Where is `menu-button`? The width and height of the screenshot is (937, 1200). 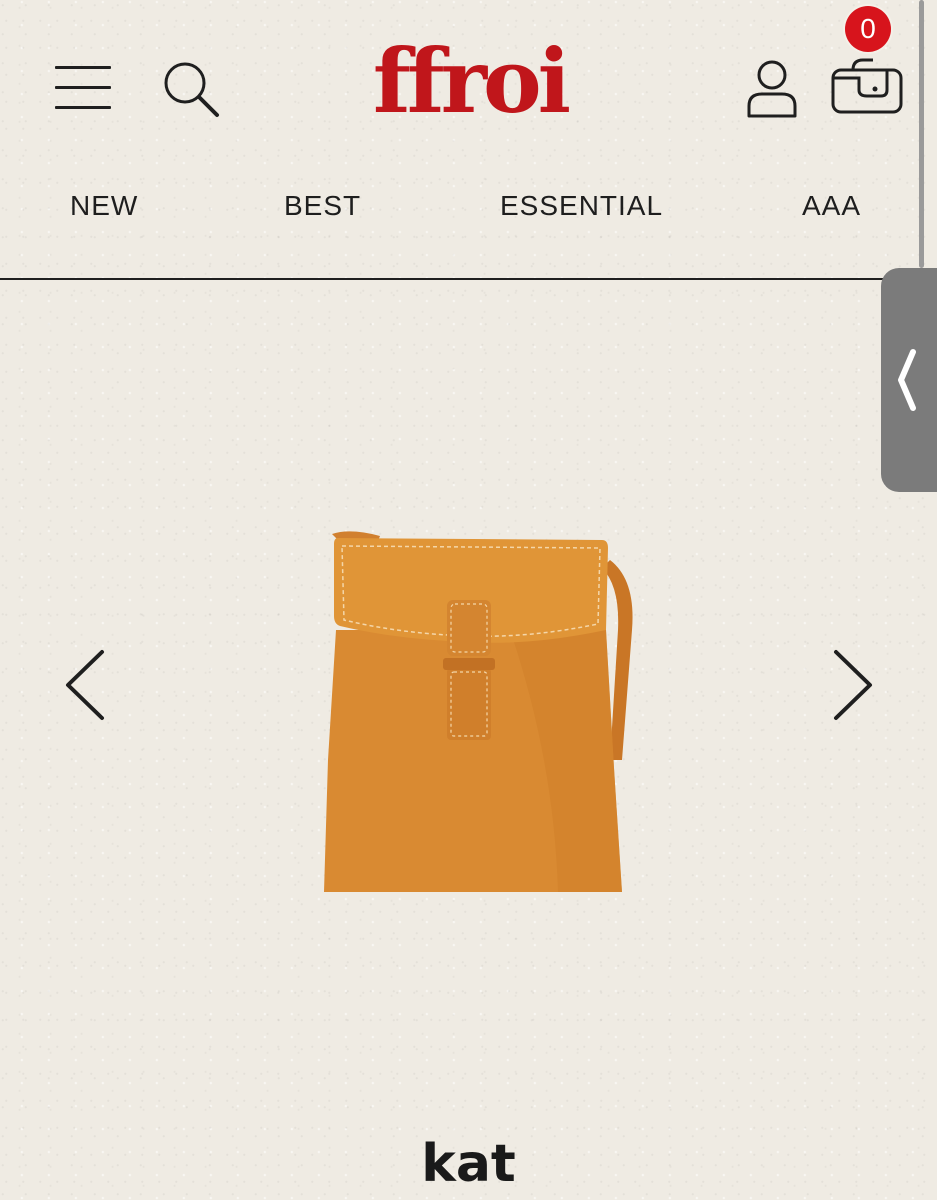
menu-button is located at coordinates (83, 88).